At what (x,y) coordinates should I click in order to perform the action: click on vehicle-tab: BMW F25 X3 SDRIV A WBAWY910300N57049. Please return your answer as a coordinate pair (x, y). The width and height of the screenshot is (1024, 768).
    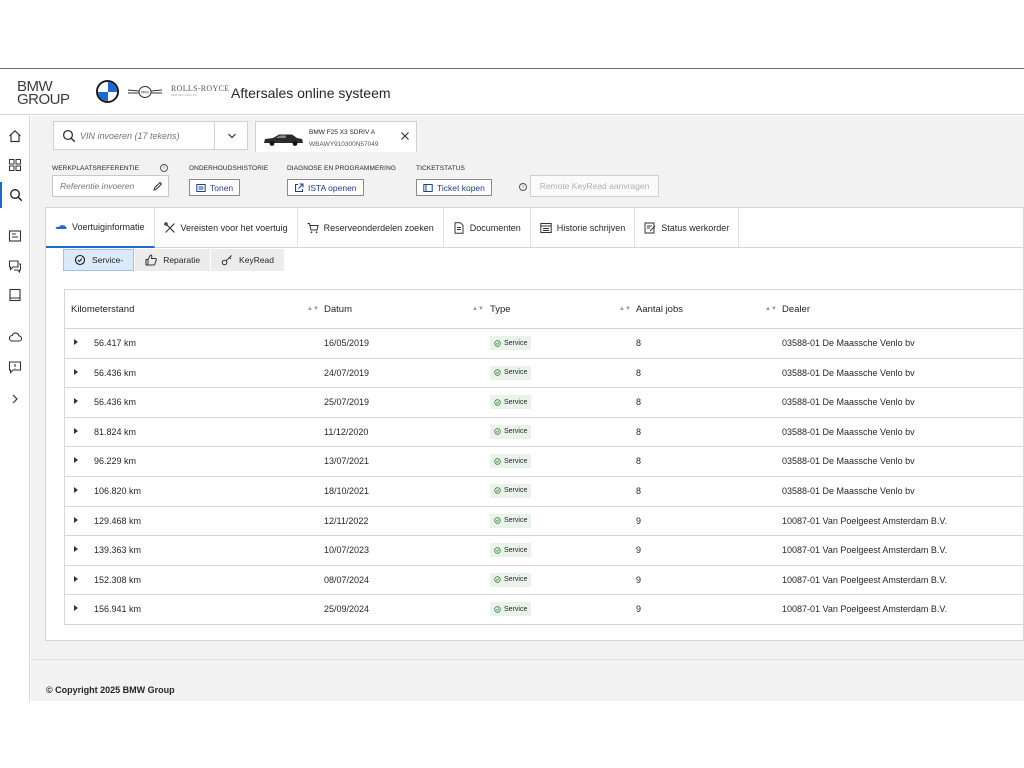
    Looking at the image, I should click on (336, 136).